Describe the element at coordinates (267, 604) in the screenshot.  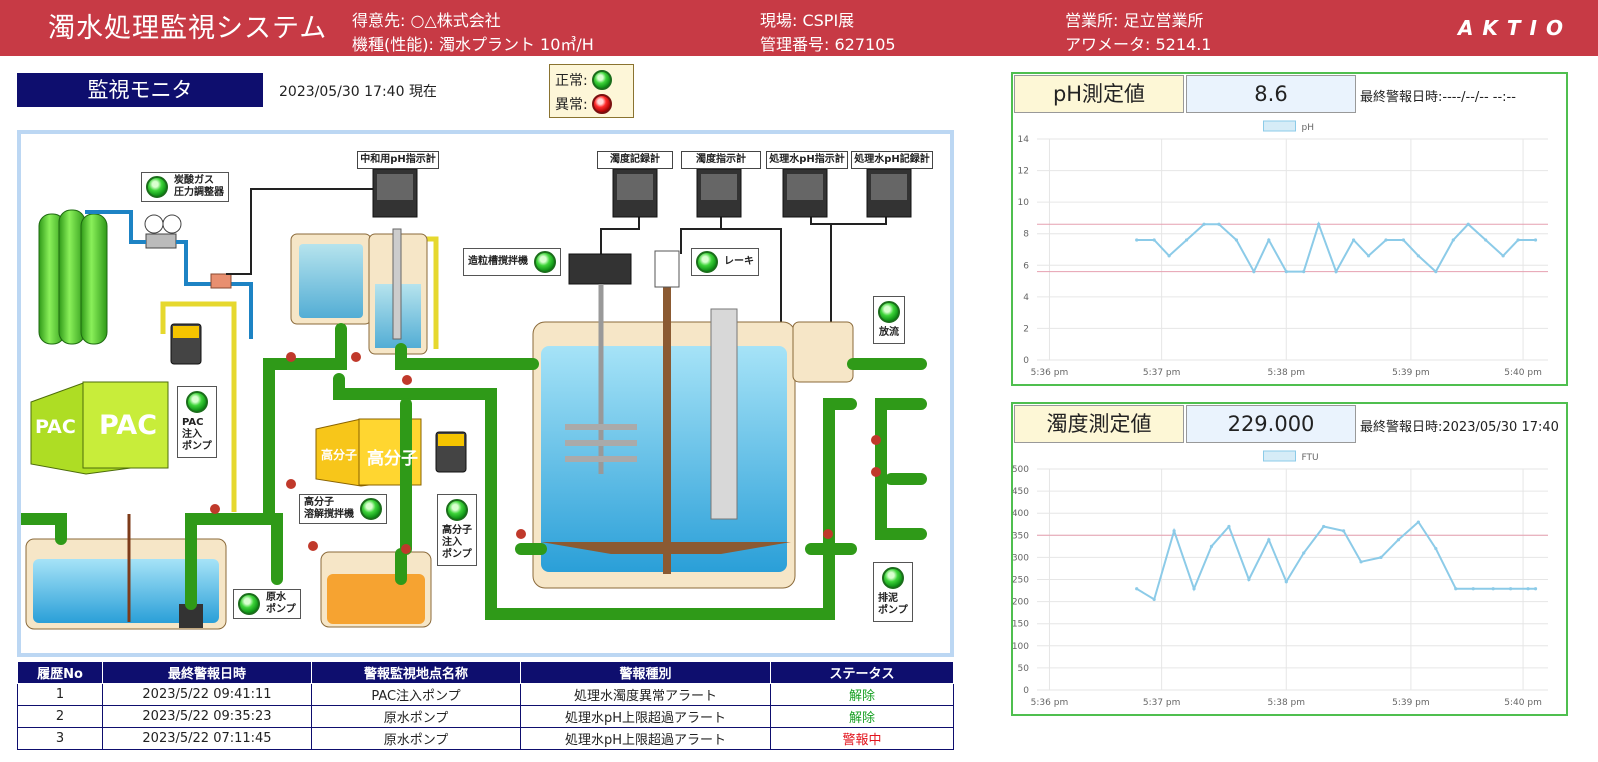
I see `raw-pump-tag: 原水 ポンプ` at that location.